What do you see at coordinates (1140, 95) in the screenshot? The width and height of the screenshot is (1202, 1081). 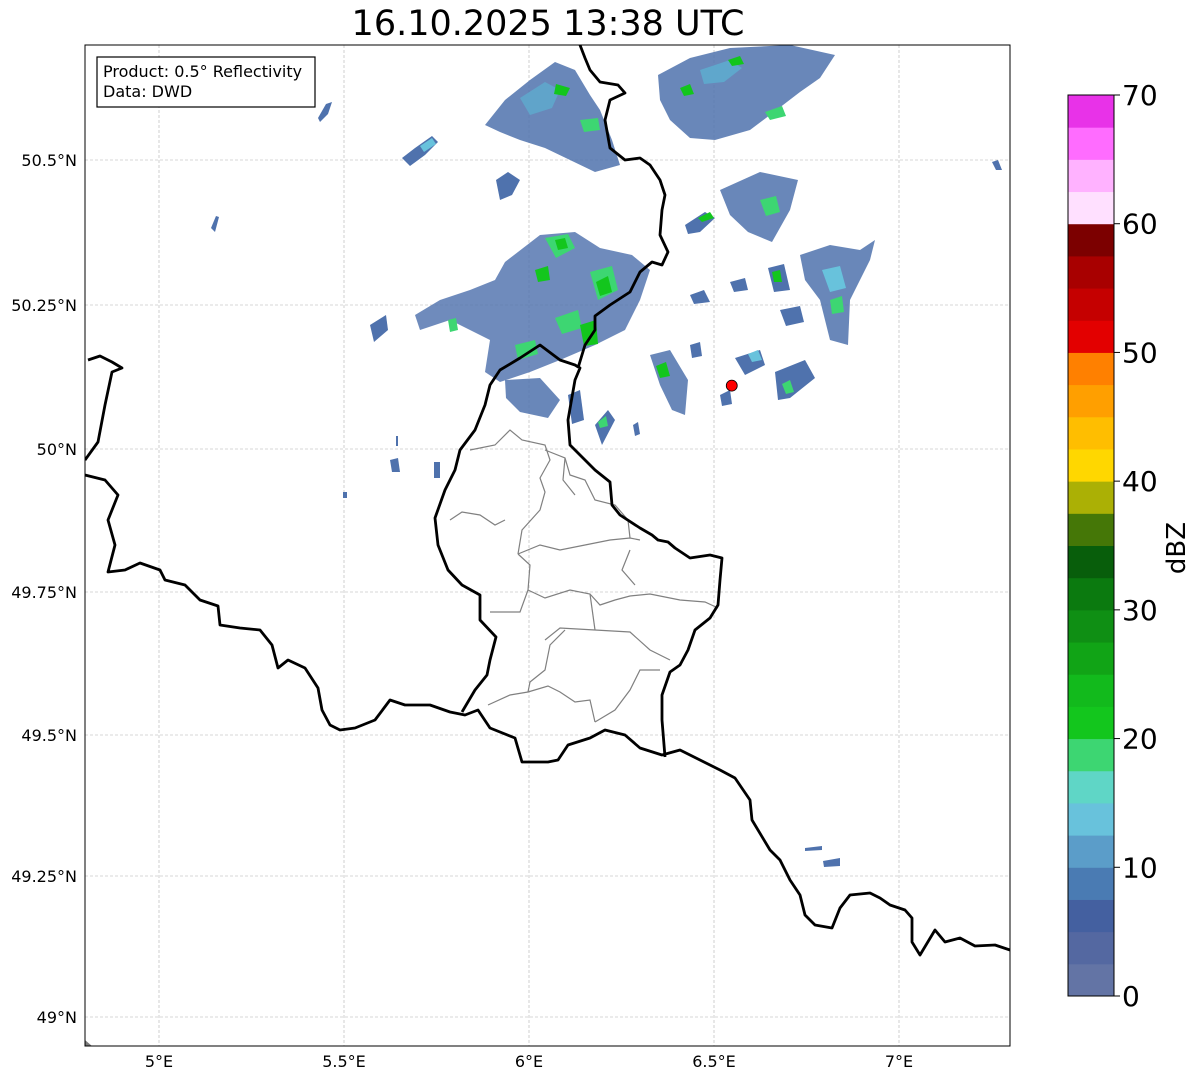 I see `colorbar-tick-label: 70` at bounding box center [1140, 95].